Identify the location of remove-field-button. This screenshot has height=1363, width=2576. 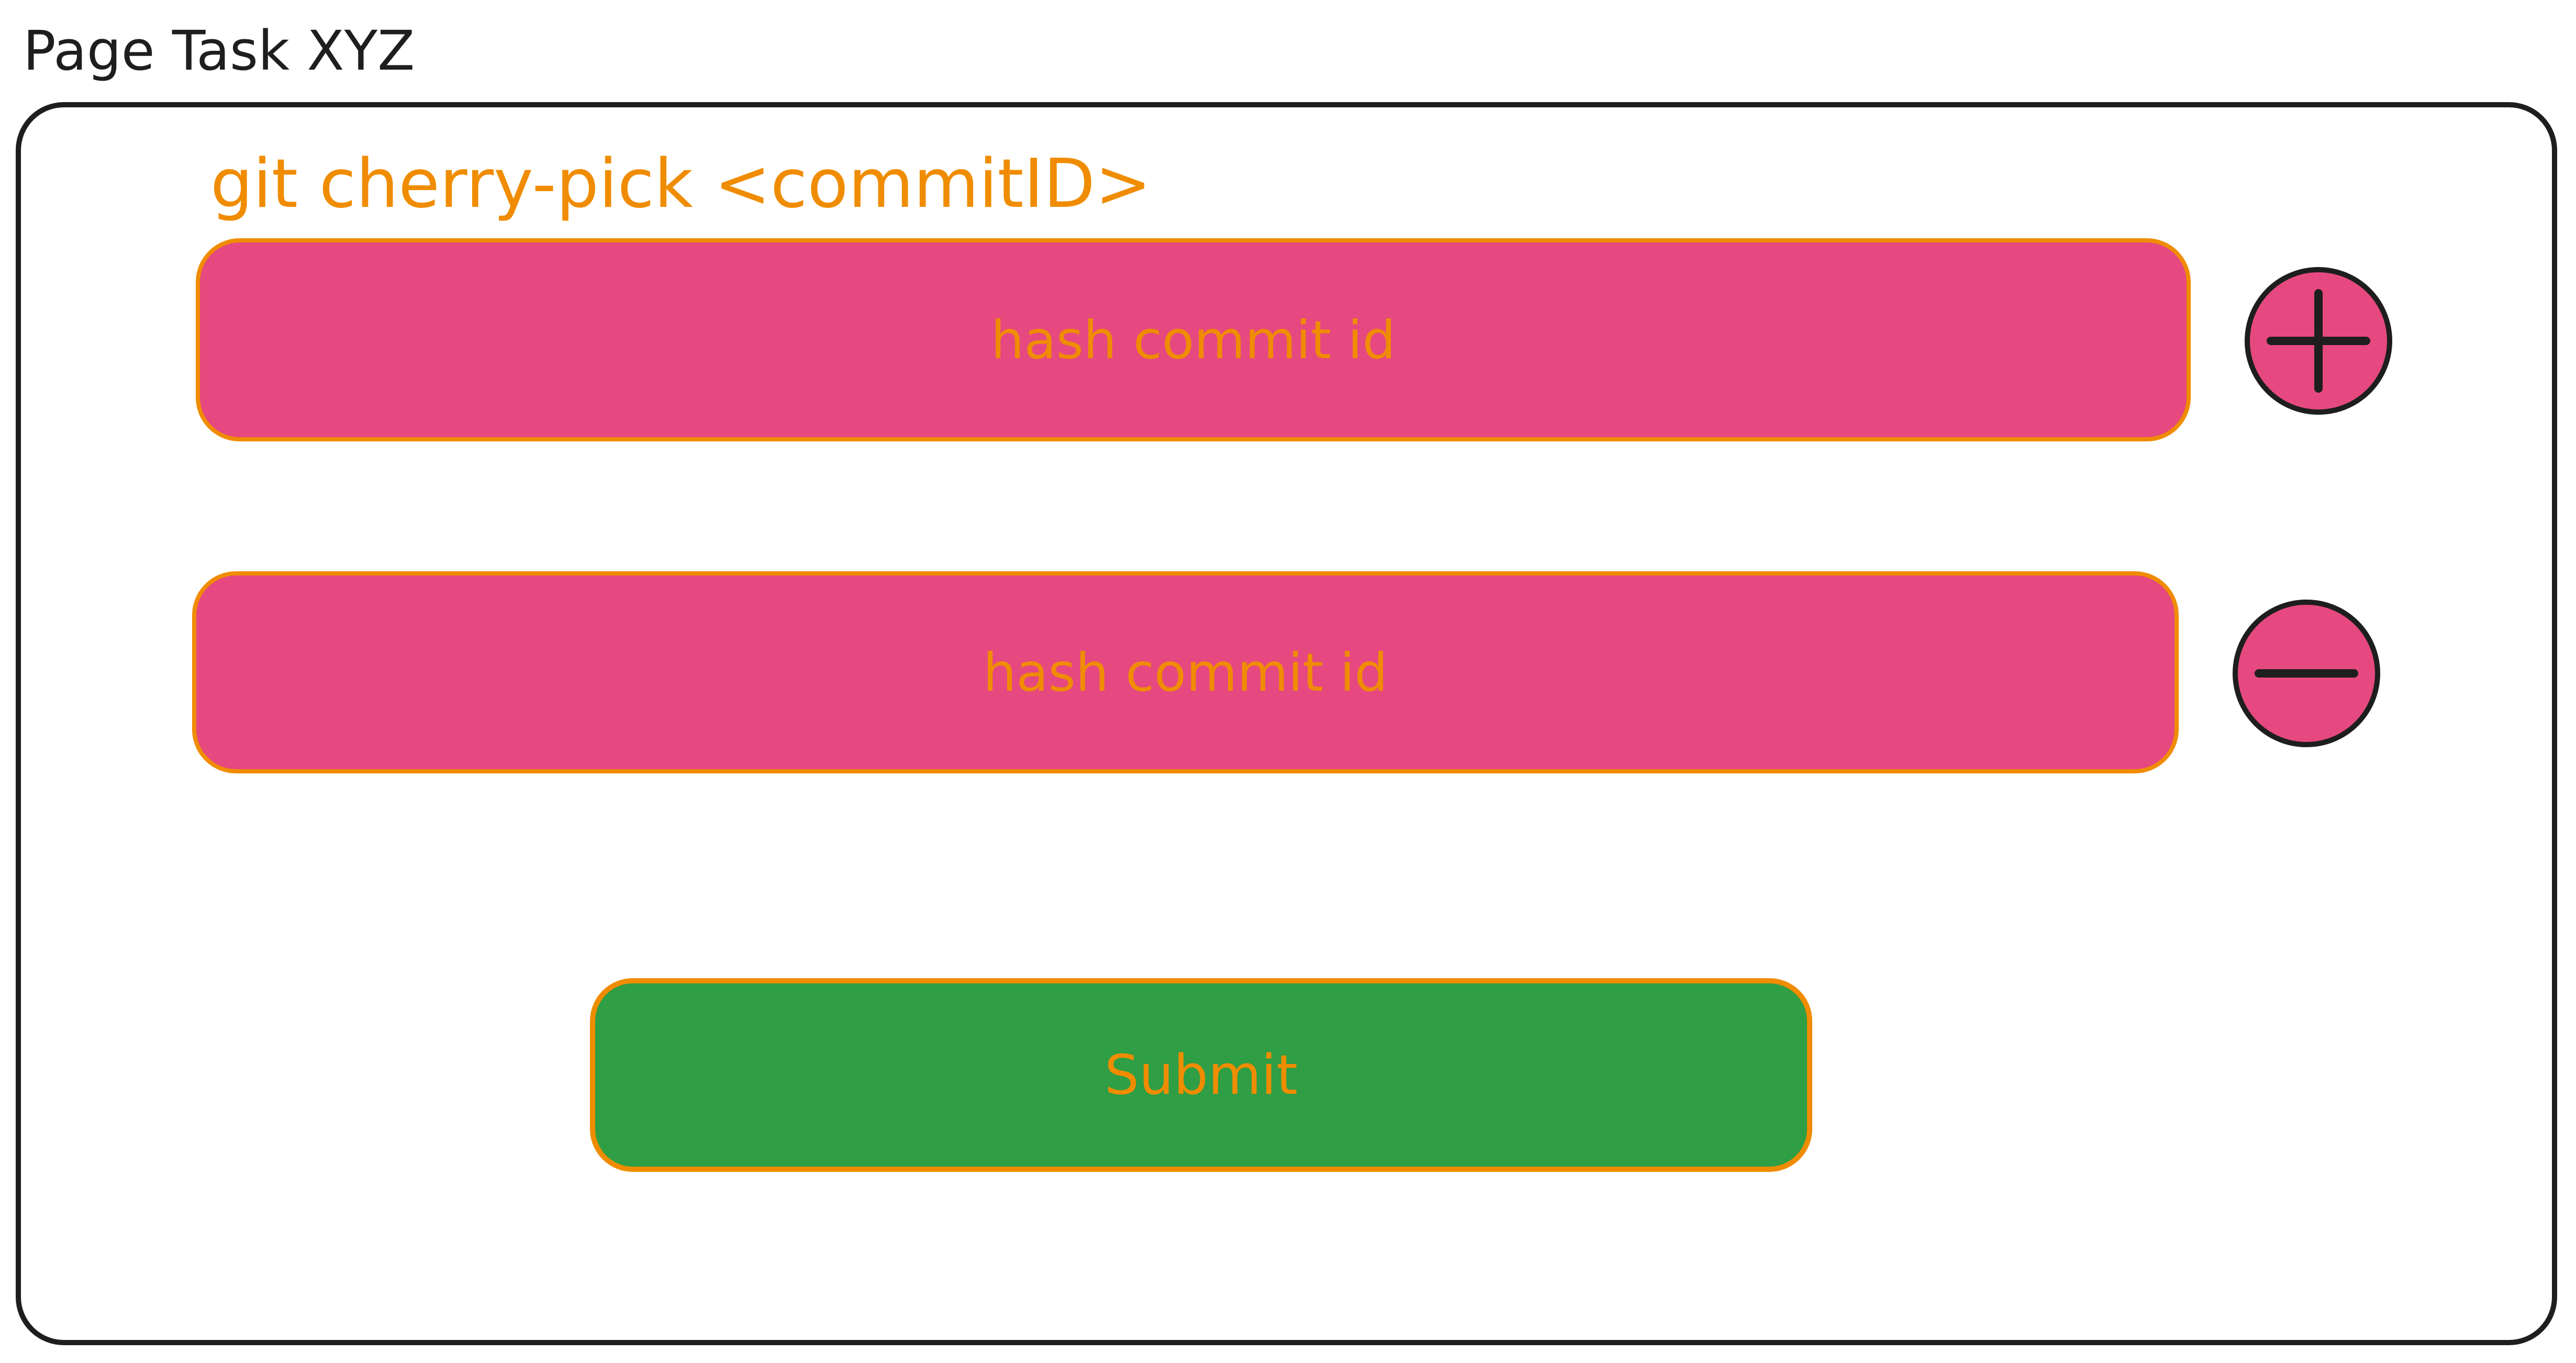
(2306, 673).